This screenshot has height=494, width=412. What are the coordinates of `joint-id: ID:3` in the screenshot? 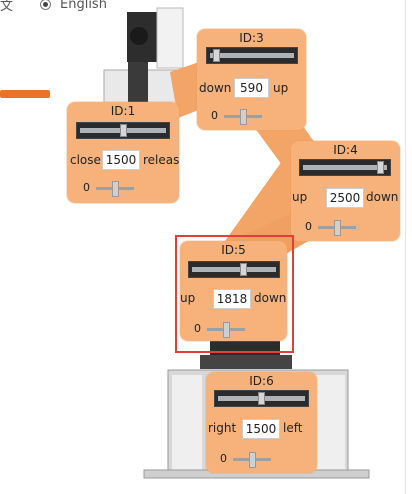 It's located at (251, 38).